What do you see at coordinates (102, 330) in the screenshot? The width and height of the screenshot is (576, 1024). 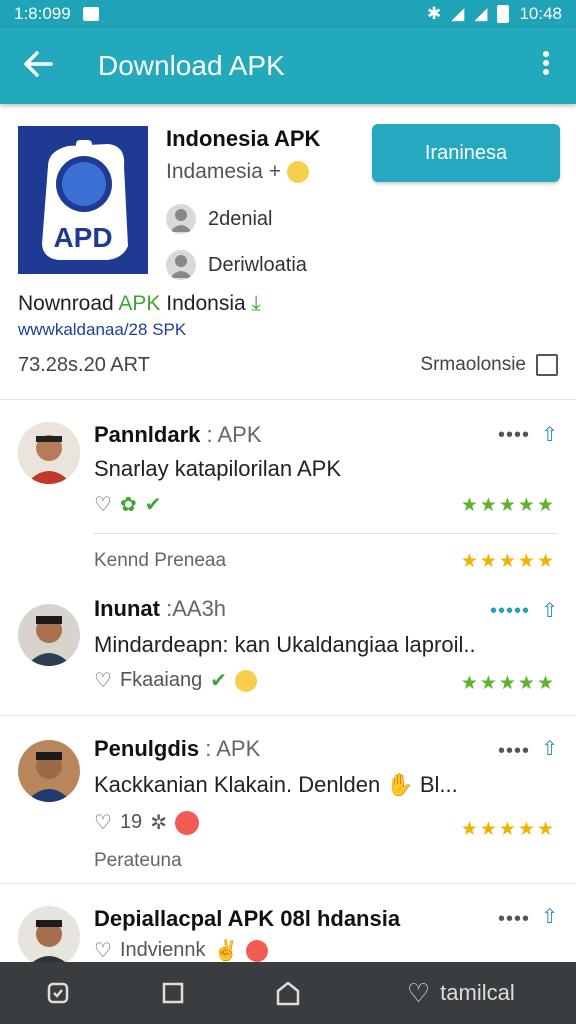 I see `app-url-link: wwwkaldanaa/28 SPK` at bounding box center [102, 330].